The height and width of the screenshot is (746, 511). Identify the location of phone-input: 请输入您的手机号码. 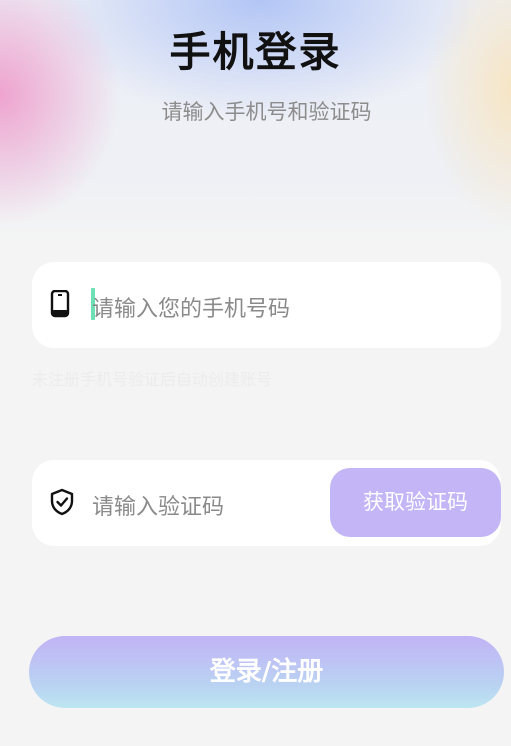
(191, 307).